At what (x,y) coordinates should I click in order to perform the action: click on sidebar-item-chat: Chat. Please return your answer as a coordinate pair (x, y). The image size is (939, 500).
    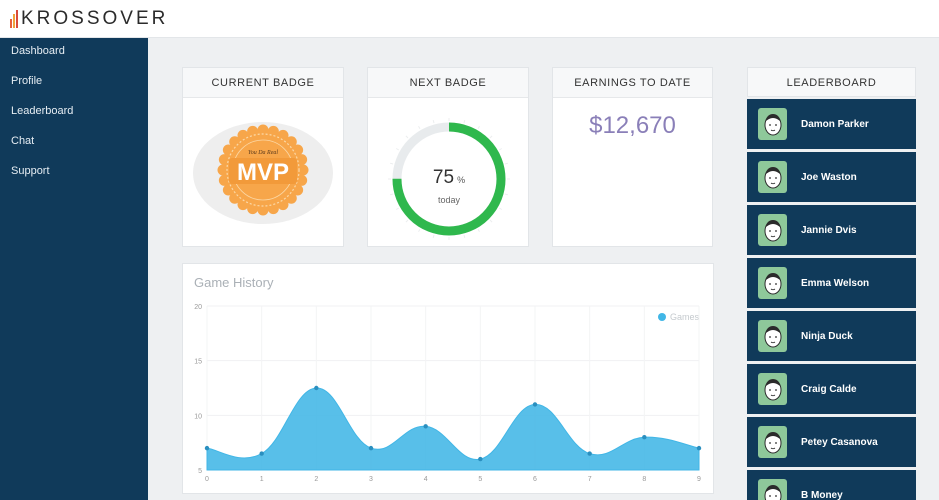
    Looking at the image, I should click on (74, 145).